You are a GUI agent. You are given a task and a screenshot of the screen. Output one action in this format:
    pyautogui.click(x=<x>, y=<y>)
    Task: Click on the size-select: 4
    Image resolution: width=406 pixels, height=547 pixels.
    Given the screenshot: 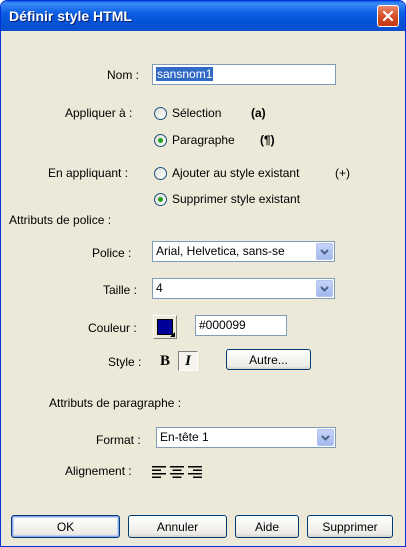 What is the action you would take?
    pyautogui.click(x=243, y=288)
    